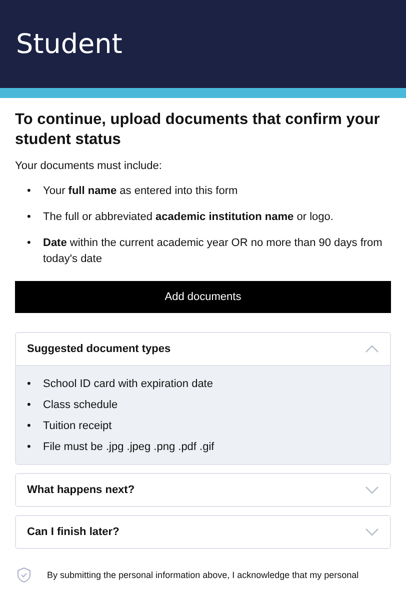  What do you see at coordinates (203, 349) in the screenshot?
I see `accordion-header: Suggested document types` at bounding box center [203, 349].